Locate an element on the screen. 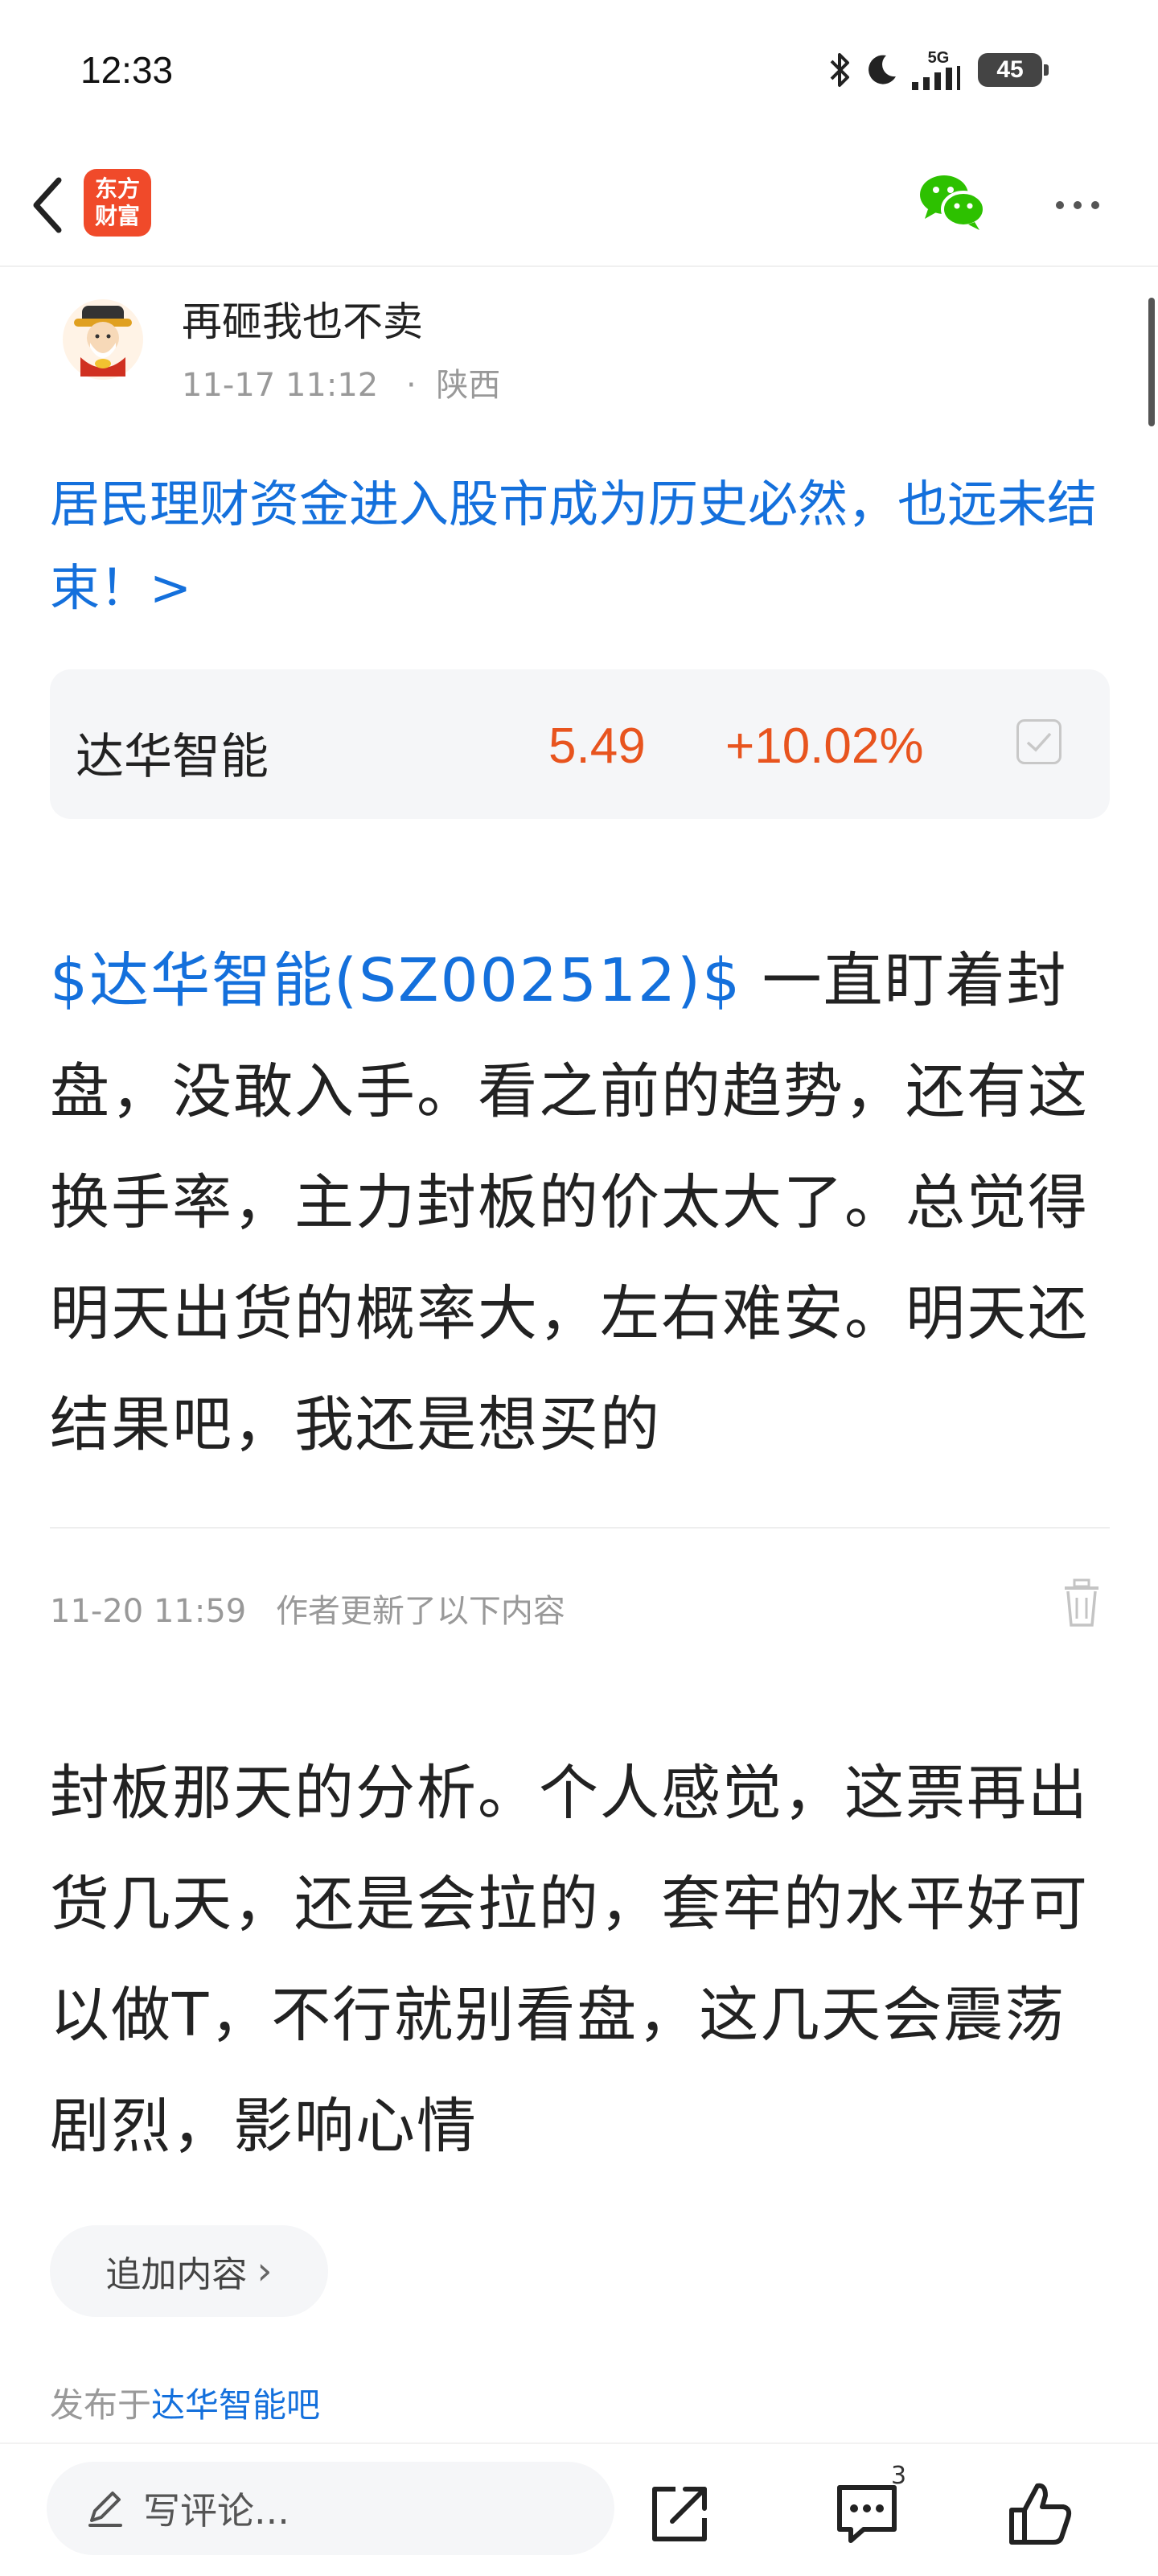  section-divider is located at coordinates (580, 1528).